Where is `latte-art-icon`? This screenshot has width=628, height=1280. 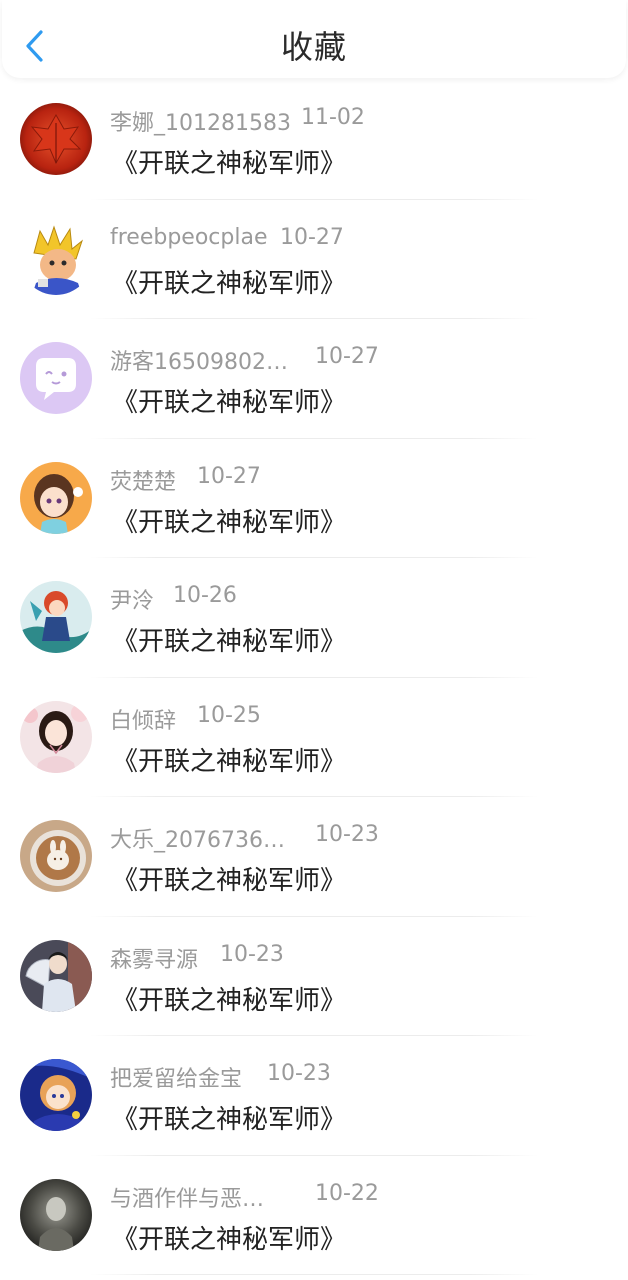 latte-art-icon is located at coordinates (56, 856).